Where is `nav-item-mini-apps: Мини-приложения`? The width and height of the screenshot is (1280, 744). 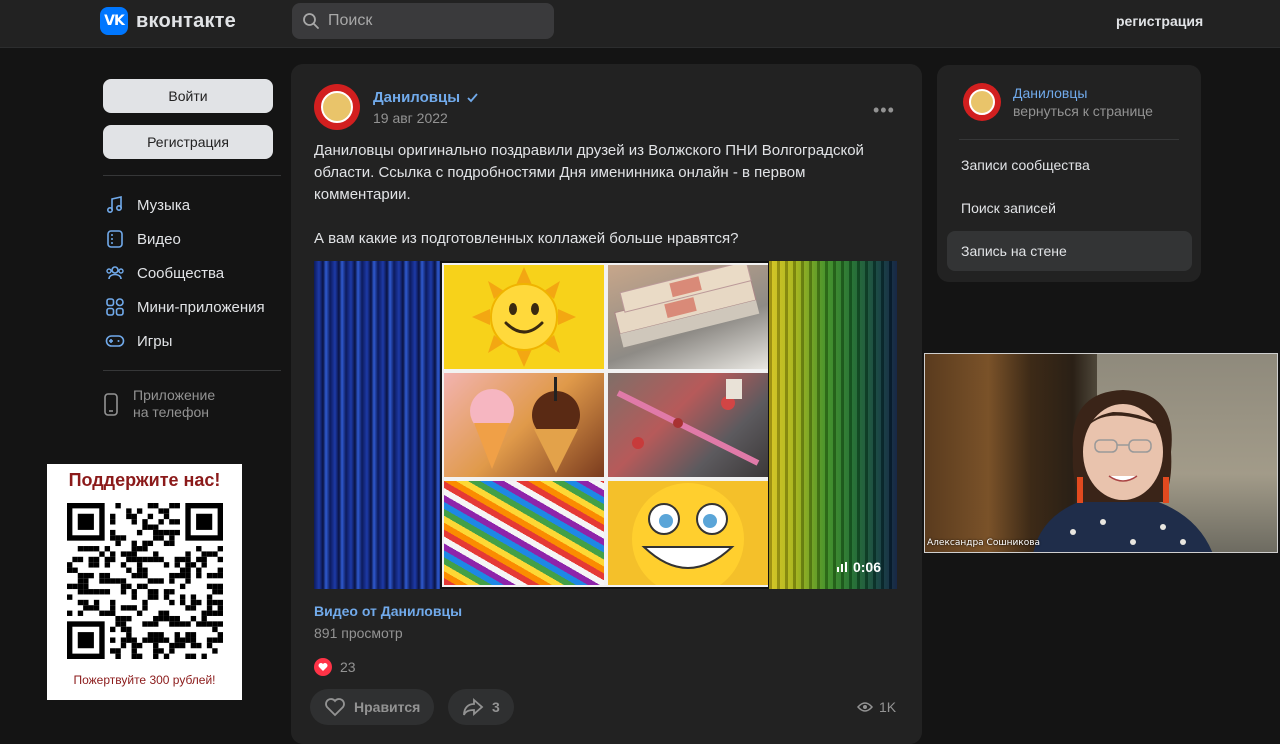
nav-item-mini-apps: Мини-приложения is located at coordinates (192, 307).